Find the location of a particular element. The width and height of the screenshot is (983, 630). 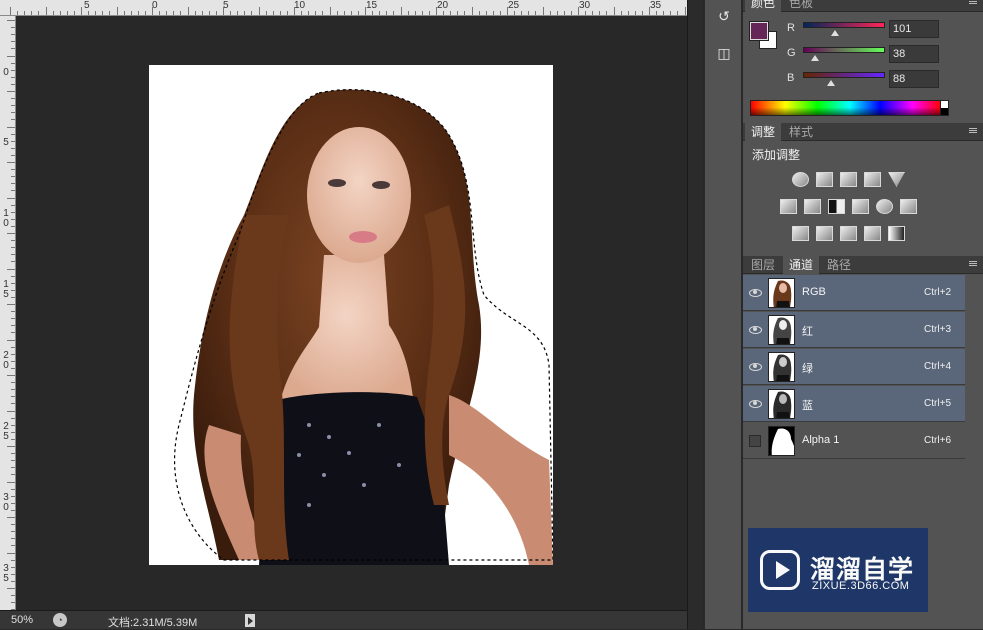

brightness-contrast-icon is located at coordinates (800, 179).